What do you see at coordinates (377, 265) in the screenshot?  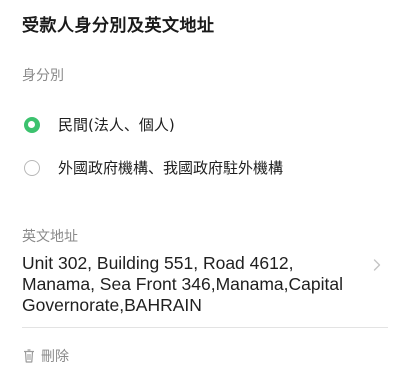 I see `chevron-right-icon` at bounding box center [377, 265].